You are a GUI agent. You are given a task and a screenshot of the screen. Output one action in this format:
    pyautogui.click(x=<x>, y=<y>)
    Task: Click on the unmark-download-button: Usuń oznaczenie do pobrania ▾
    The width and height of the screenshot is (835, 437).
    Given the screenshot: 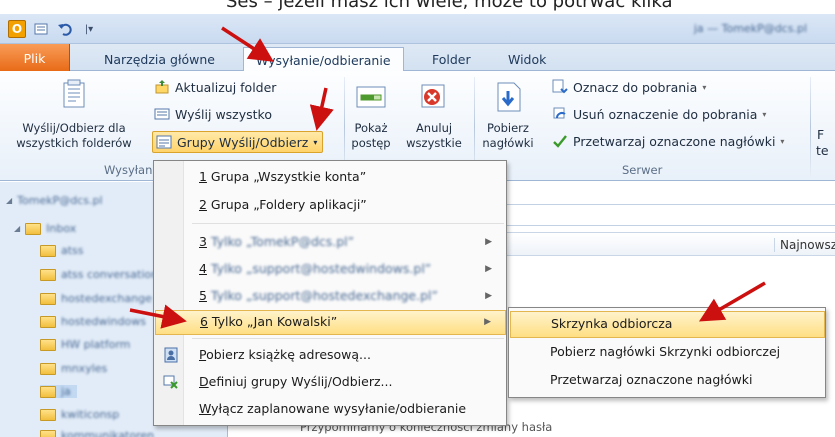 What is the action you would take?
    pyautogui.click(x=659, y=114)
    